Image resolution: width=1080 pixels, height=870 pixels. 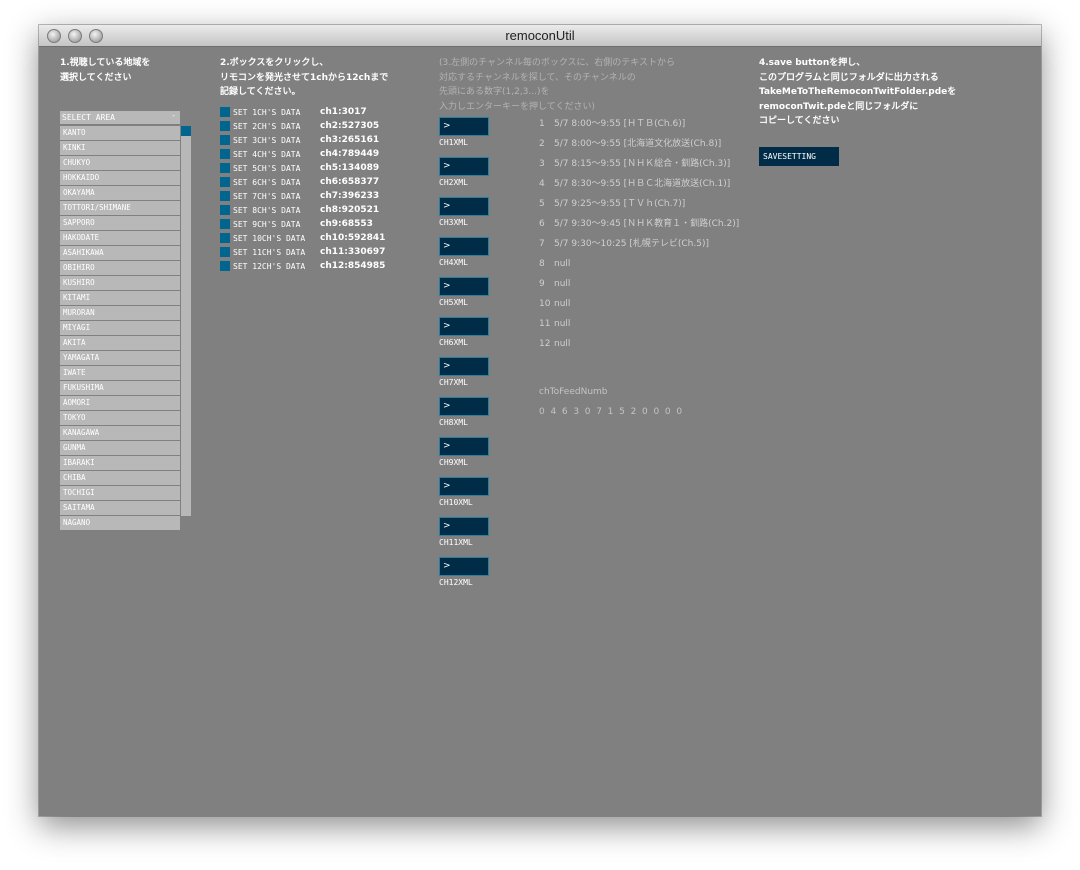 I want to click on area-item: SAITAMA, so click(x=120, y=508).